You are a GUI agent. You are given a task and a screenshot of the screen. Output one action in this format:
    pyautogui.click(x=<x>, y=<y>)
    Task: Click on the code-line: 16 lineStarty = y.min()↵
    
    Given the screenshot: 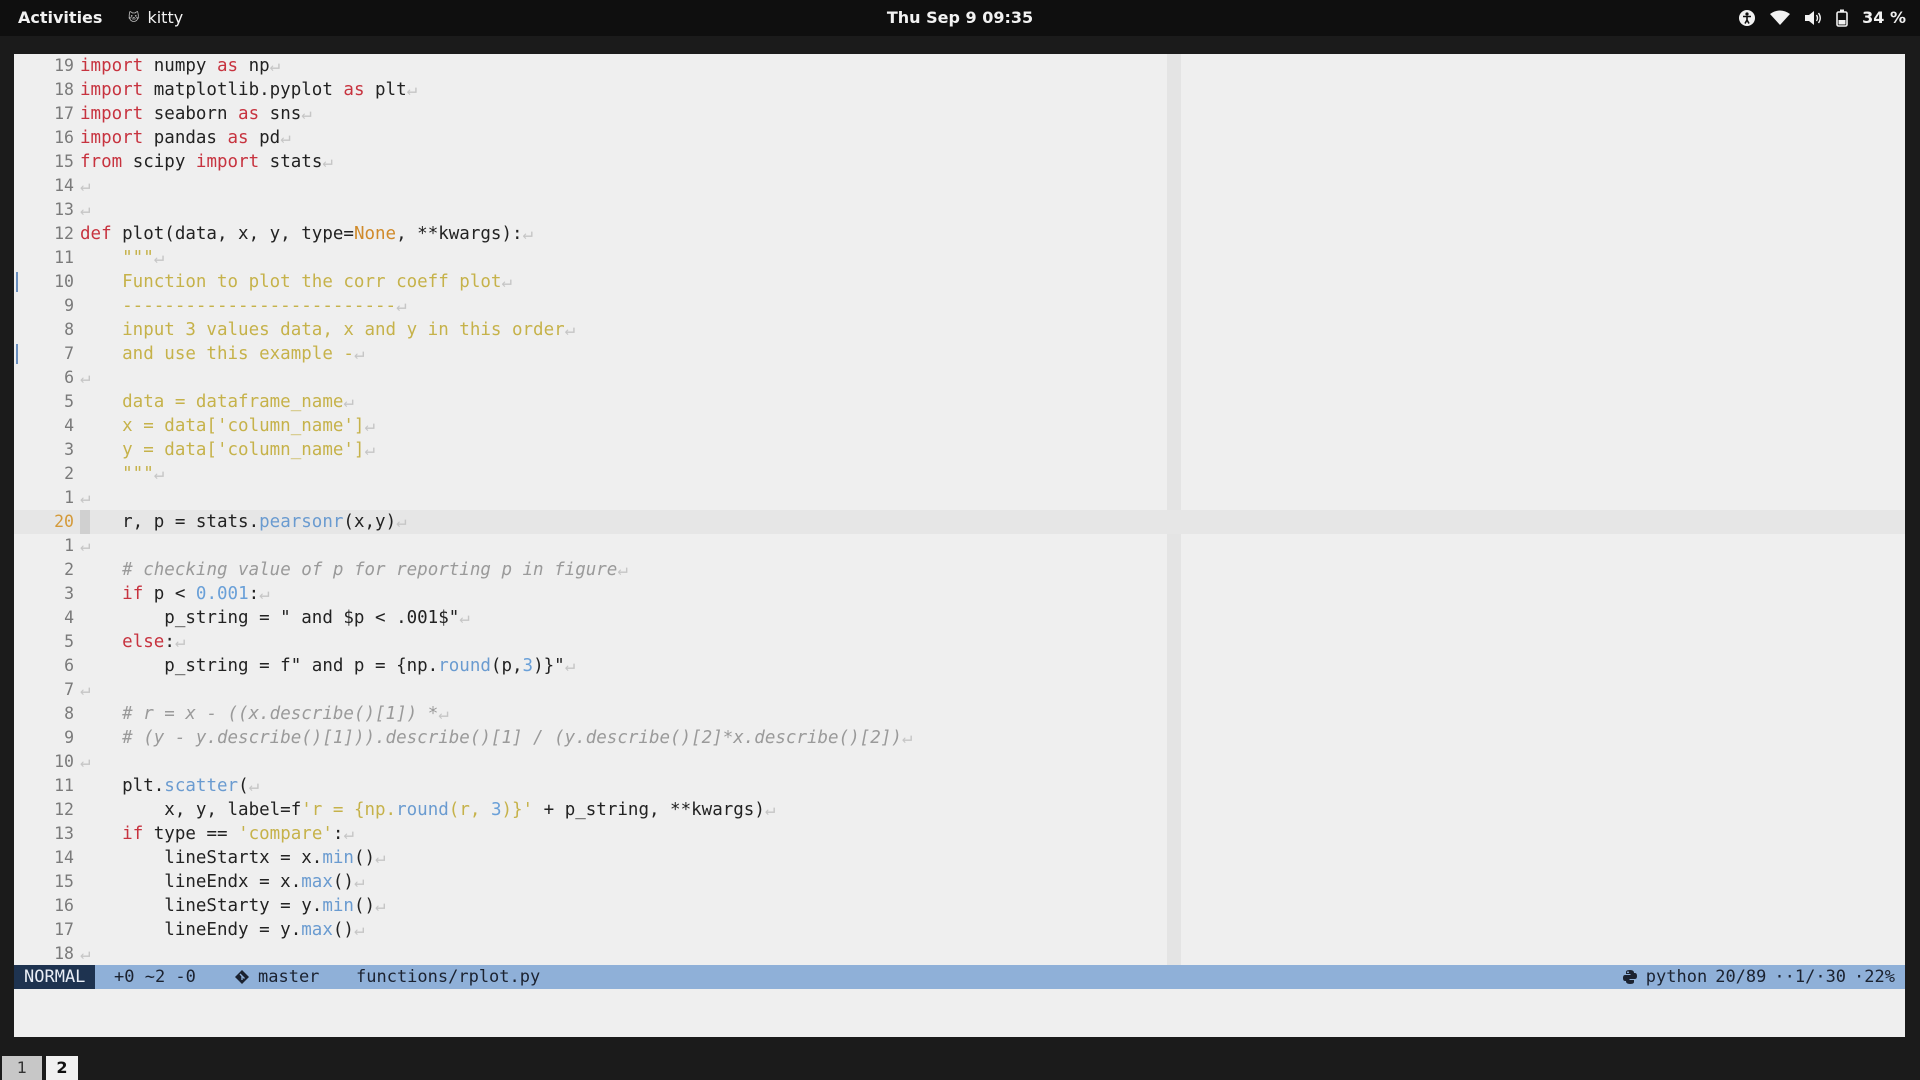 What is the action you would take?
    pyautogui.click(x=959, y=906)
    